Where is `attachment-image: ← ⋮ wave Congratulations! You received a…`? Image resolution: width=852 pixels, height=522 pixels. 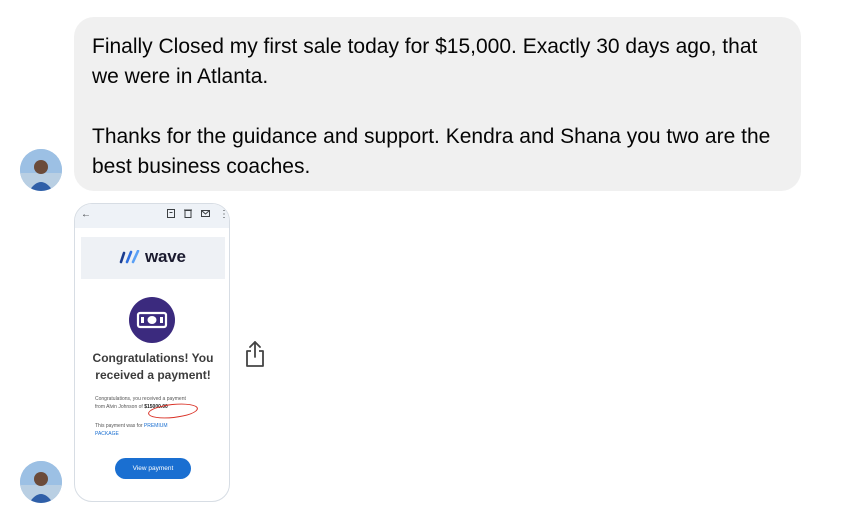
attachment-image: ← ⋮ wave Congratulations! You received a… is located at coordinates (152, 352).